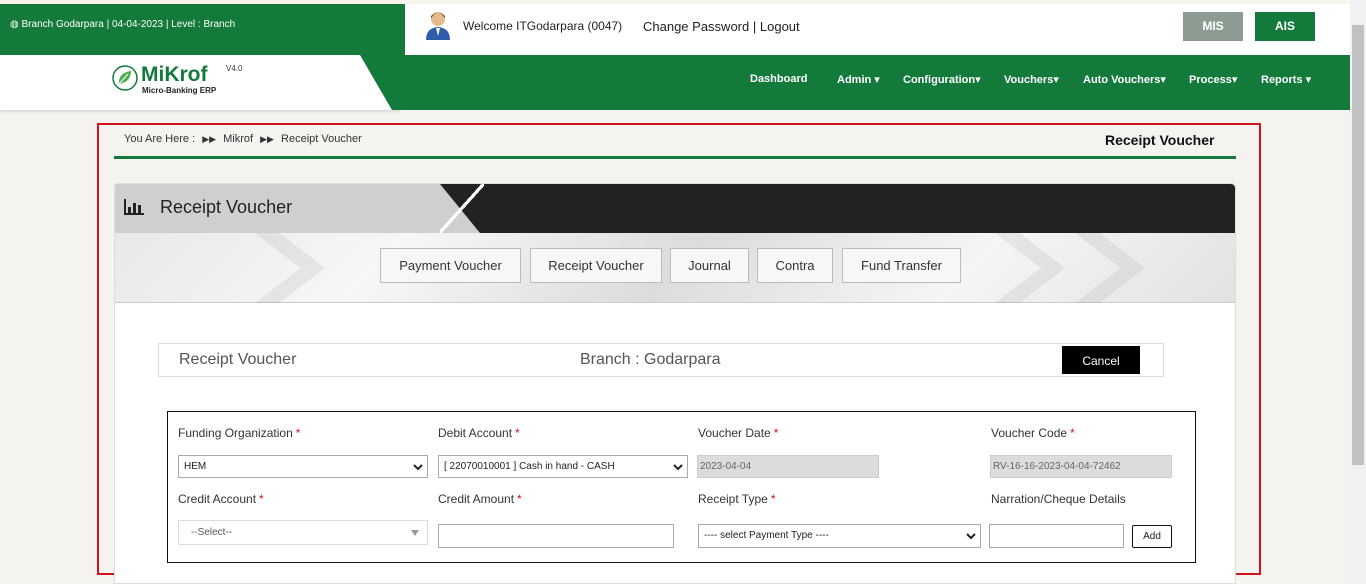 This screenshot has height=584, width=1366. I want to click on logo-version: V4.0, so click(234, 68).